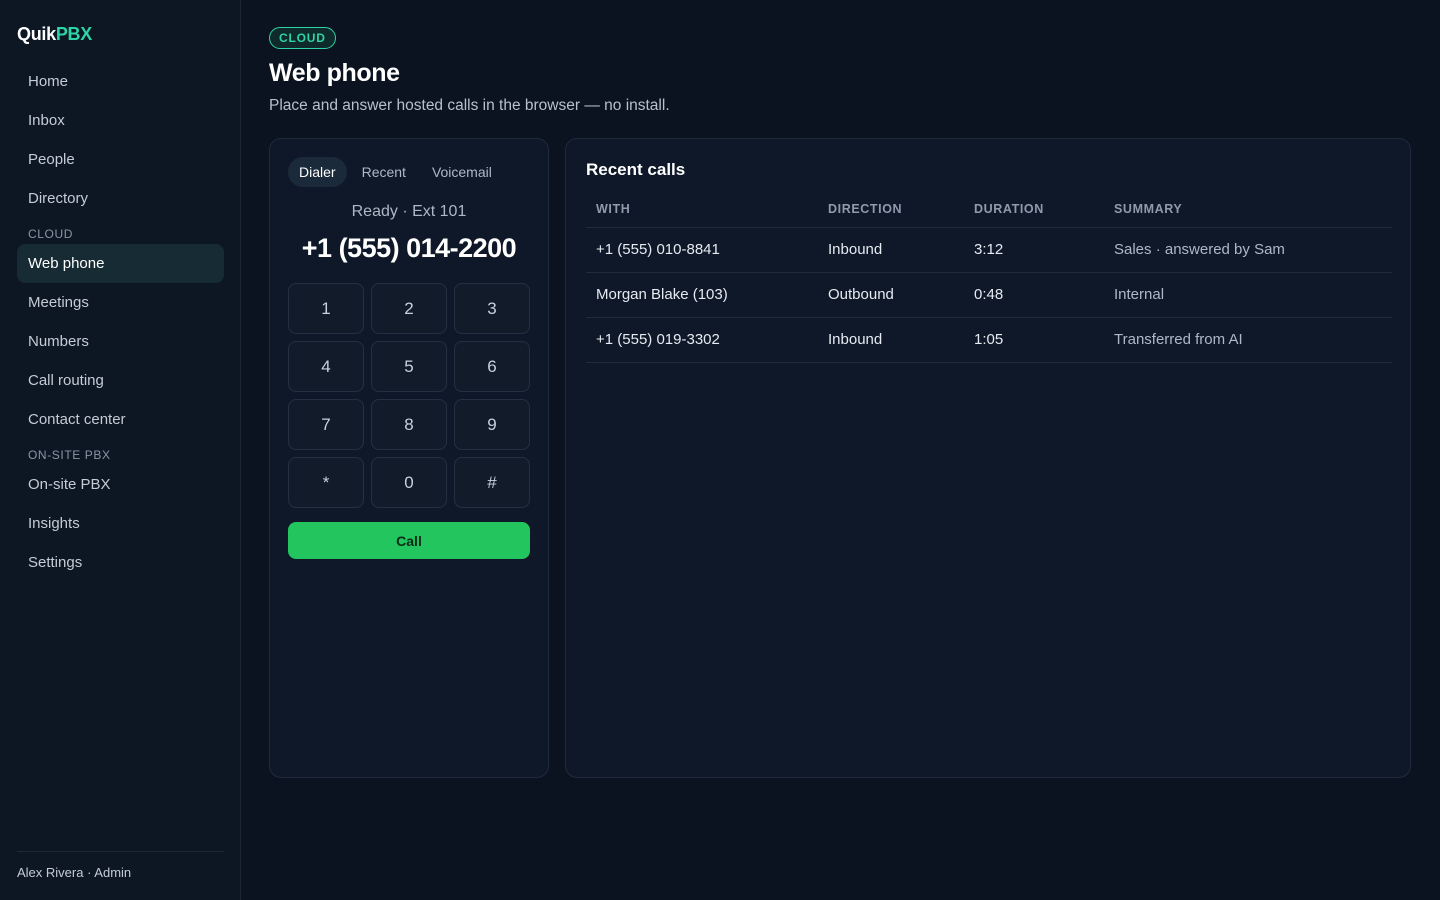 This screenshot has width=1440, height=900. I want to click on sidebar-item-inbox: Inbox, so click(120, 120).